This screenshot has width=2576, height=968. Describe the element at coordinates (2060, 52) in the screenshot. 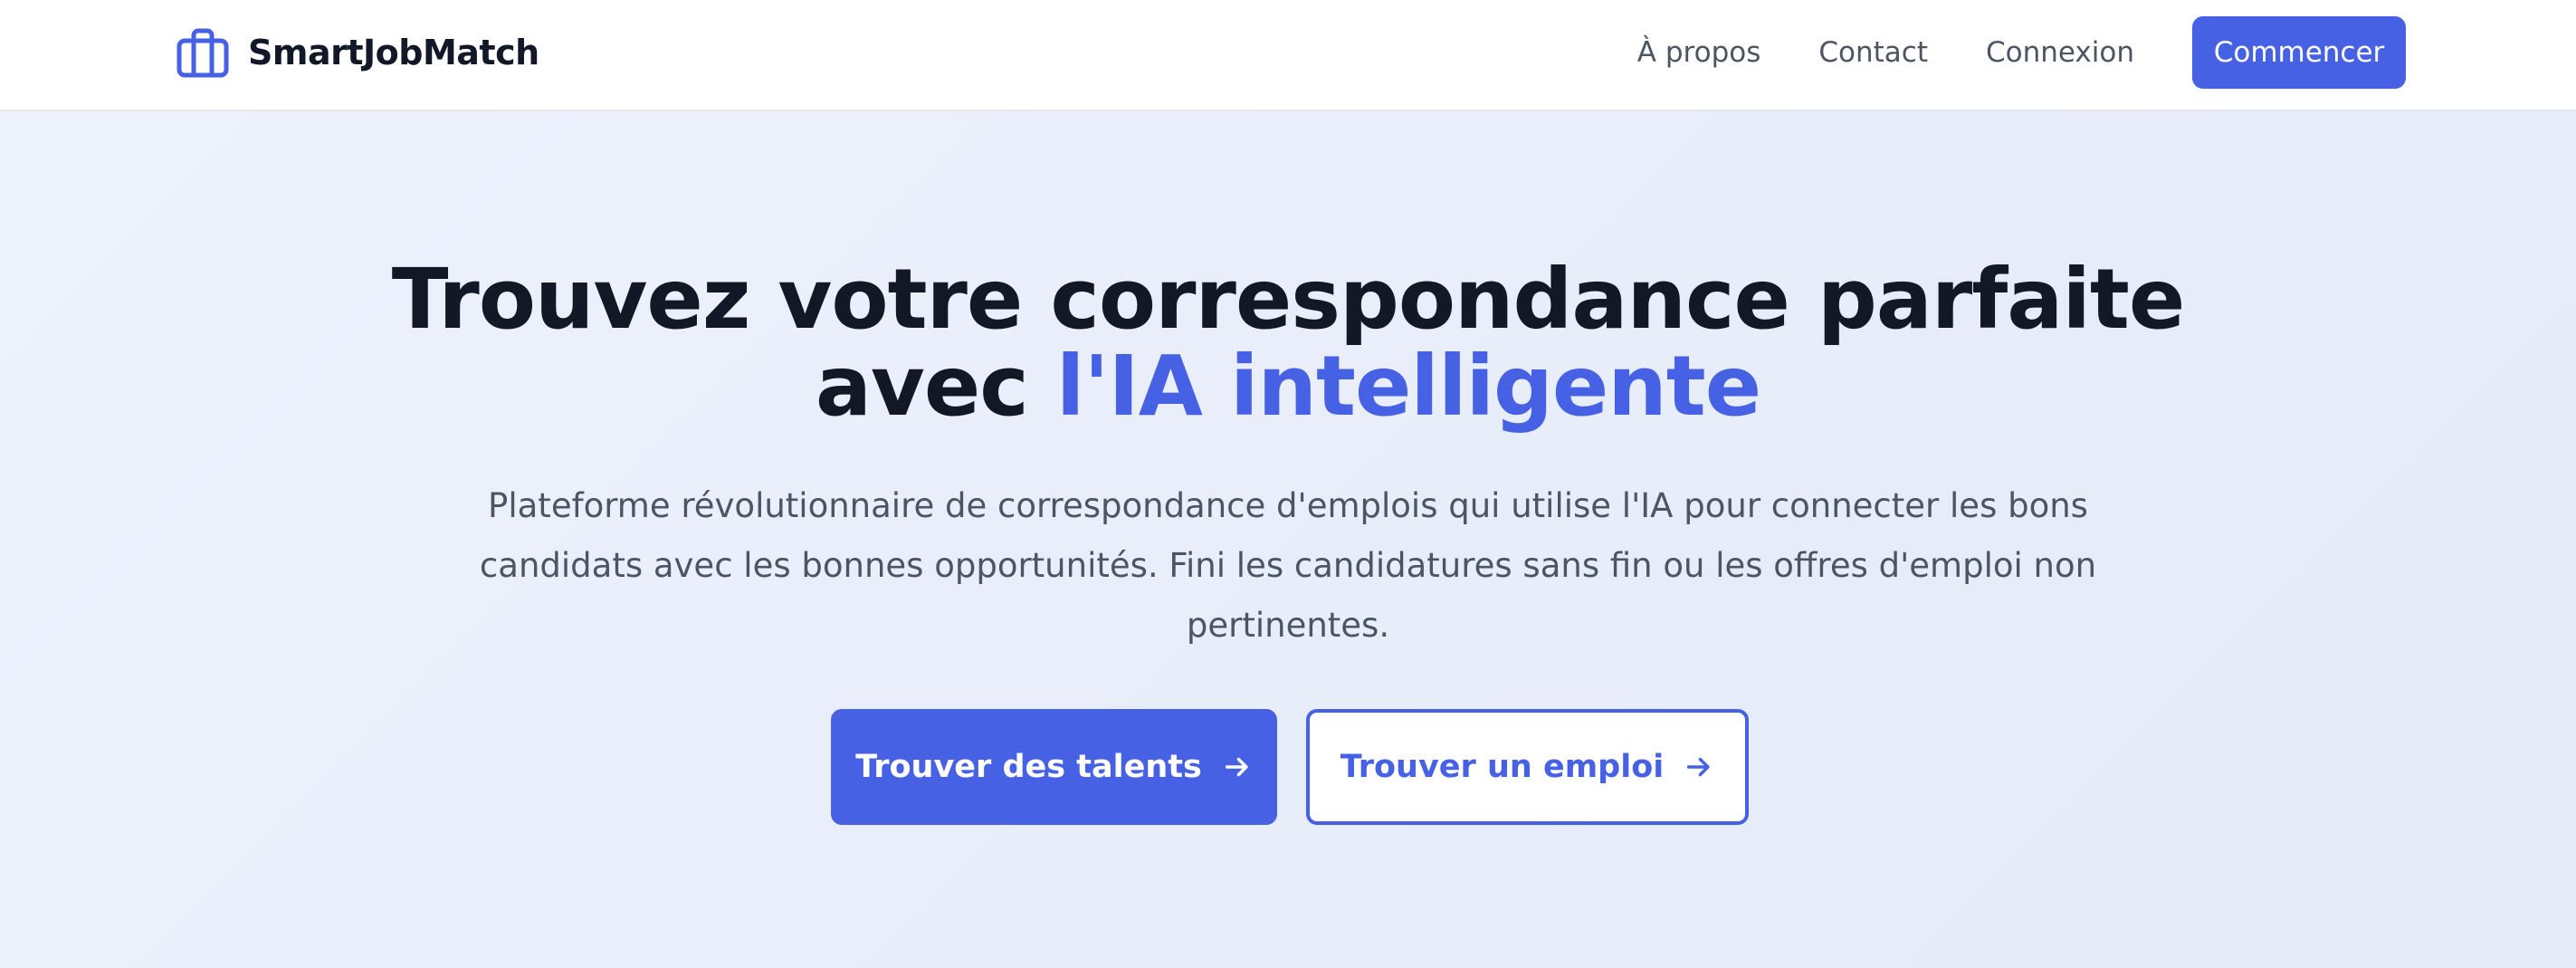

I see `nav-link-login: Connexion` at that location.